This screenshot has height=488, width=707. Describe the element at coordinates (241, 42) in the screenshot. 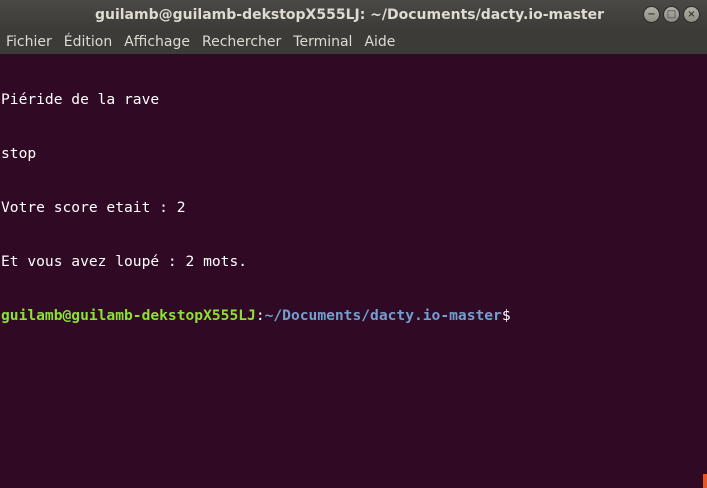

I see `menu-rechercher: Rechercher` at that location.